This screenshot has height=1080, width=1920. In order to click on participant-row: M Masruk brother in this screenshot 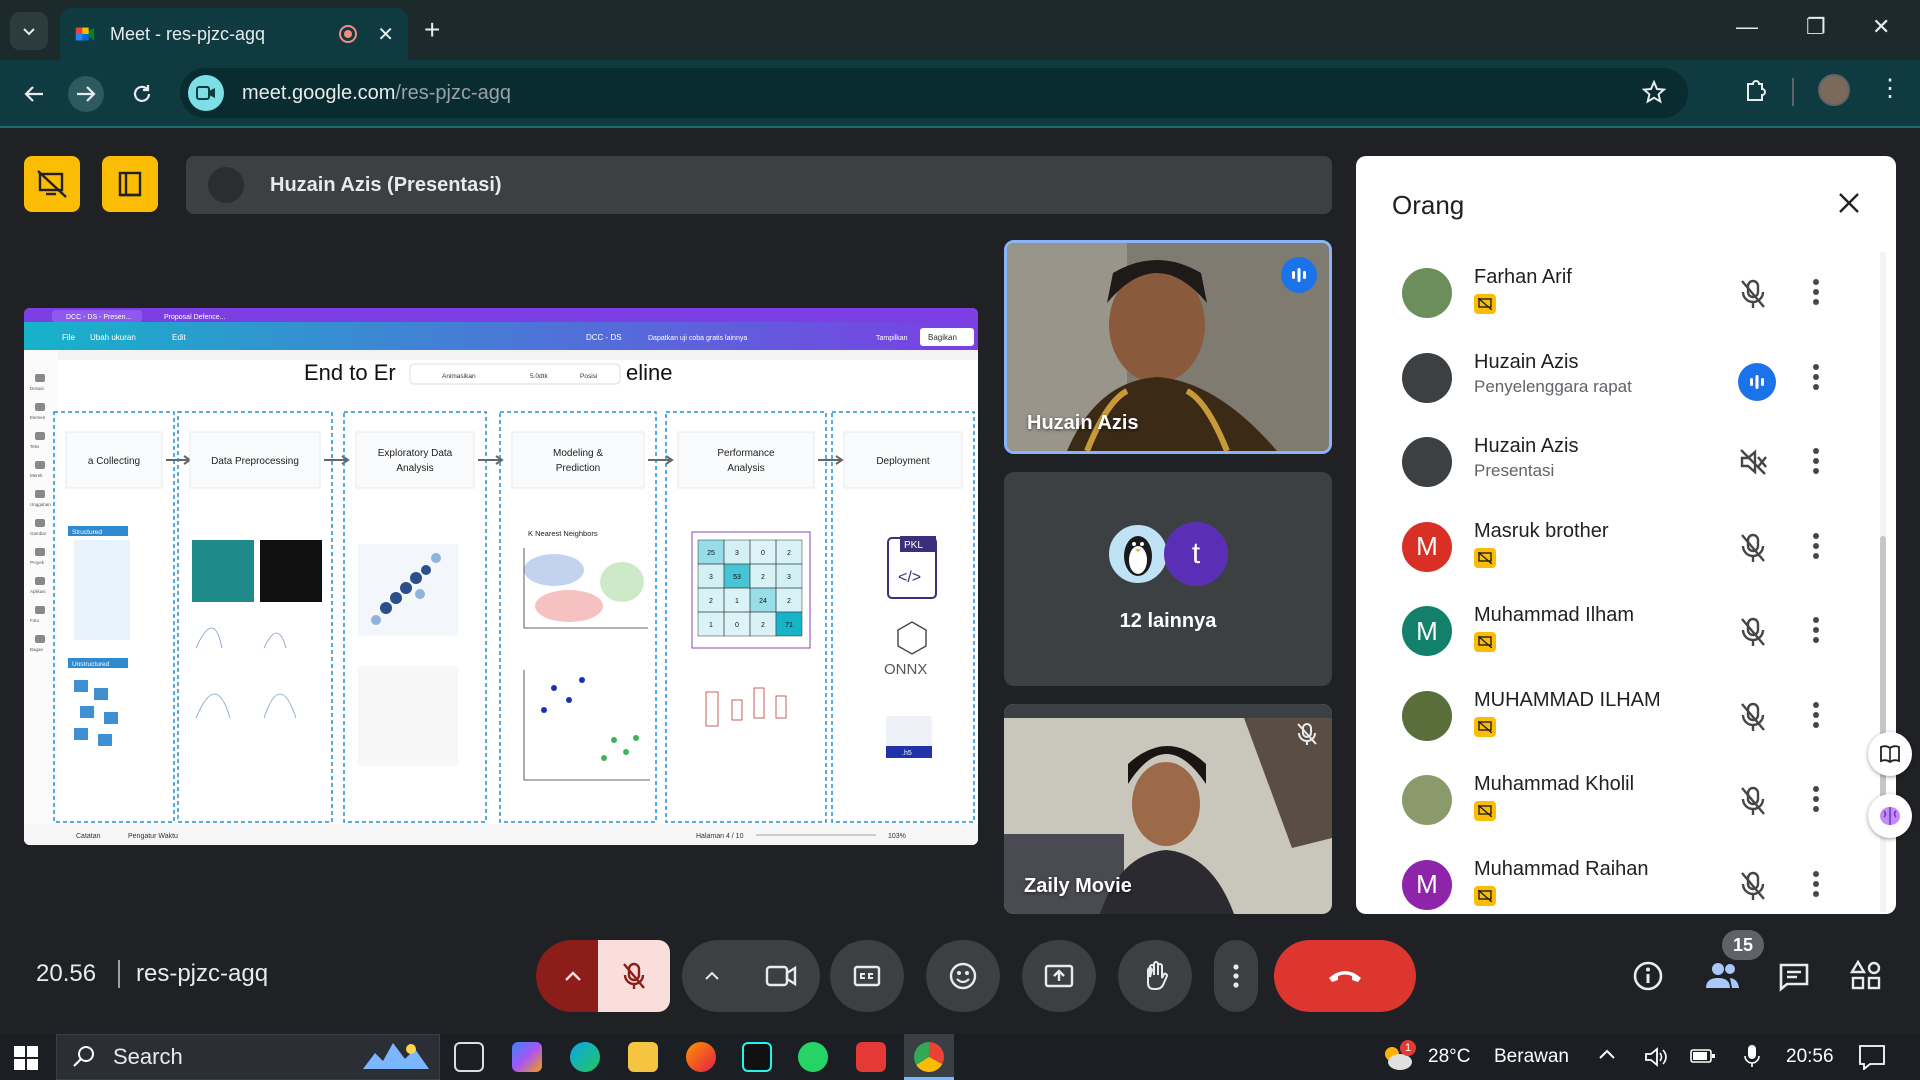, I will do `click(1618, 548)`.